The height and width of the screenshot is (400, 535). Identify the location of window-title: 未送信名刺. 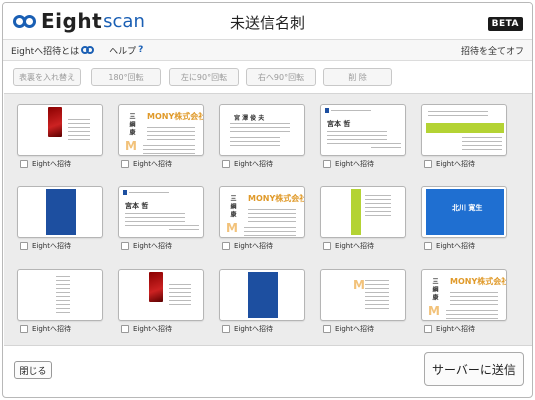
(267, 23).